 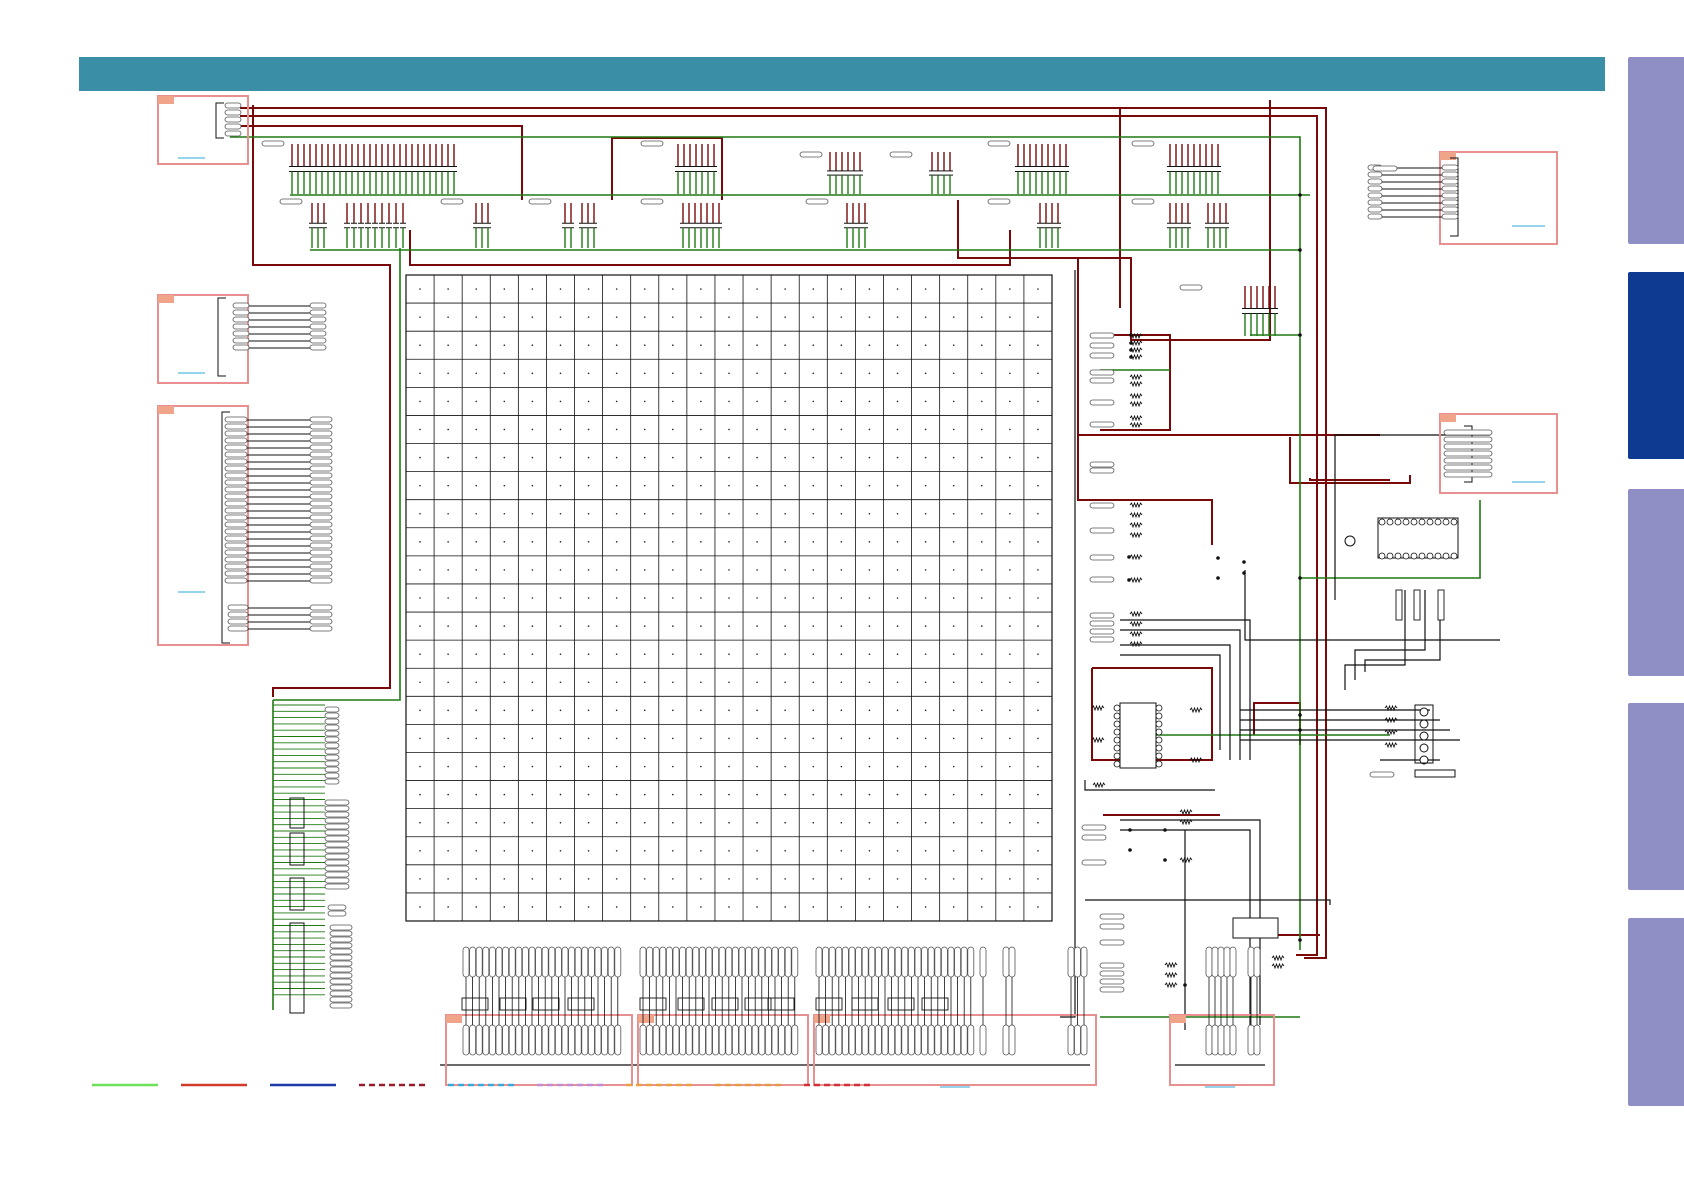 I want to click on ic-regulator, so click(x=1255, y=928).